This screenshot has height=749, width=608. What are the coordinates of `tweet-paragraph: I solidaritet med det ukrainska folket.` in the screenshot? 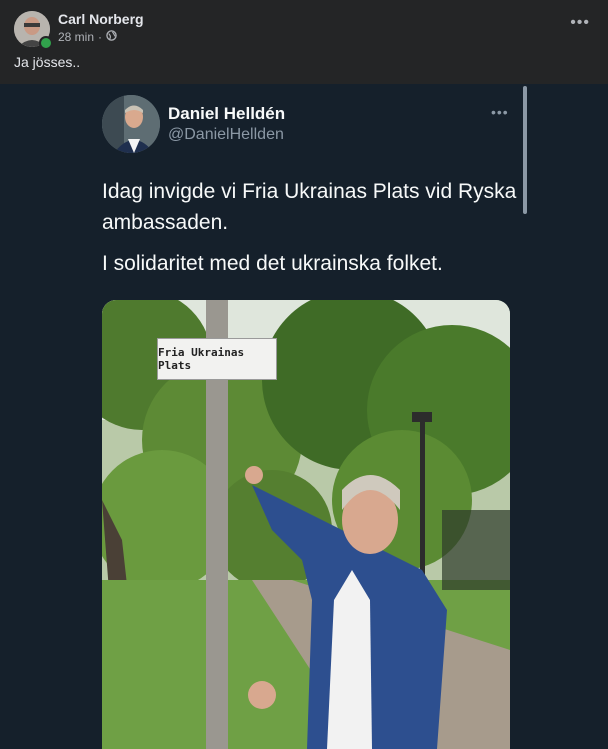 It's located at (272, 263).